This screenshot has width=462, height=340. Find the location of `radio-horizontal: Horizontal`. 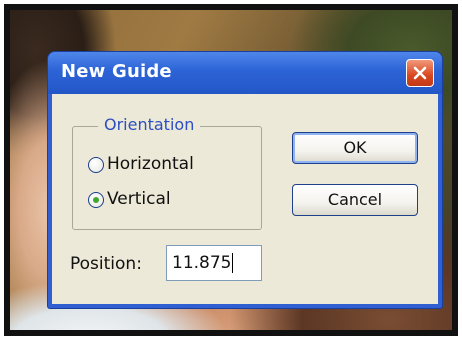

radio-horizontal: Horizontal is located at coordinates (158, 166).